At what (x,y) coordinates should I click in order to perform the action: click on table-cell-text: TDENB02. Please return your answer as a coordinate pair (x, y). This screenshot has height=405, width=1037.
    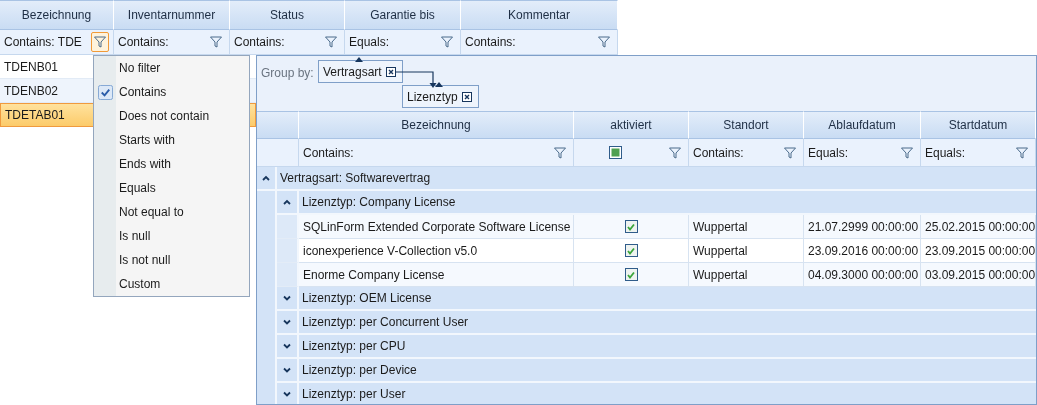
    Looking at the image, I should click on (31, 90).